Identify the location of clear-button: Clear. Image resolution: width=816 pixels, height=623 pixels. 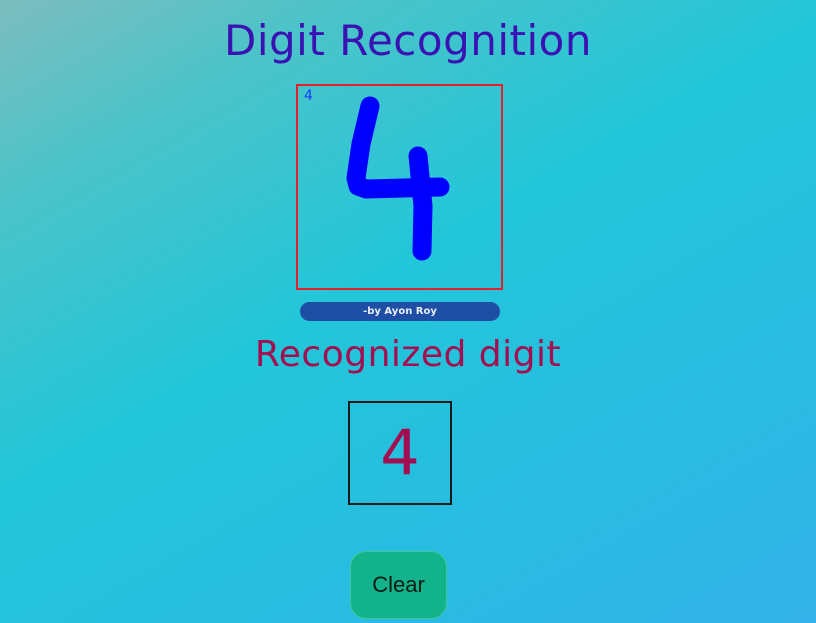
(398, 585).